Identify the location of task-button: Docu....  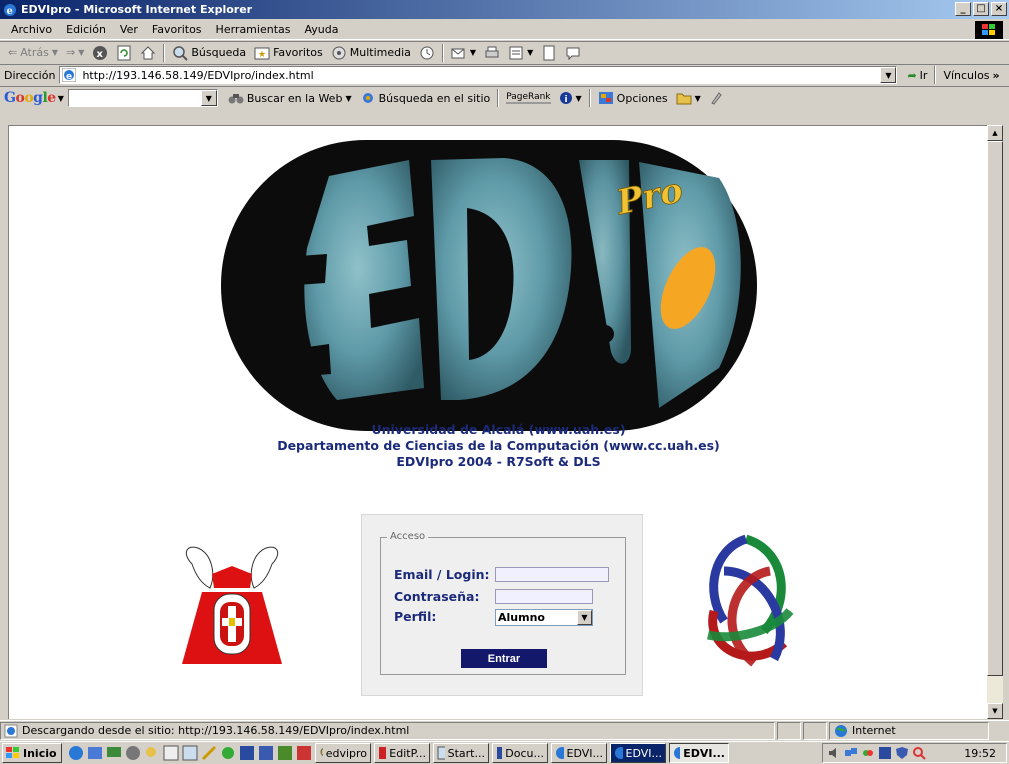
(520, 753).